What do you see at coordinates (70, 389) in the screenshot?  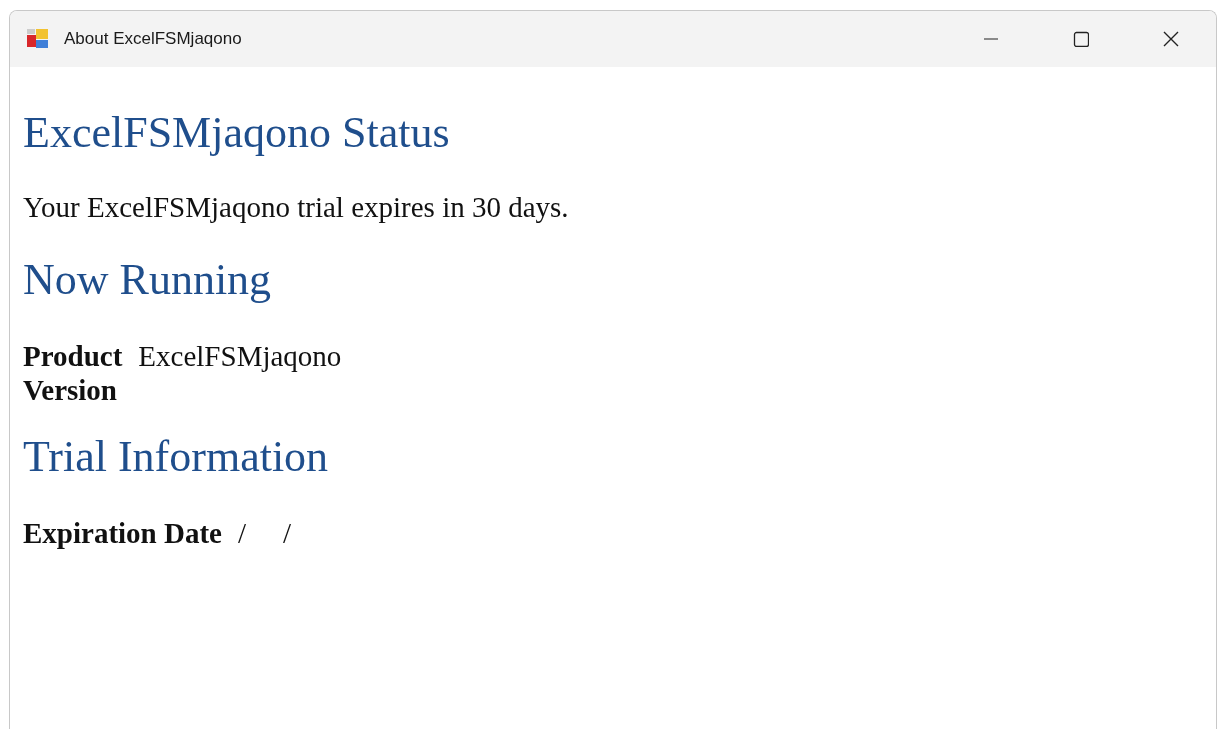 I see `field-label: Version` at bounding box center [70, 389].